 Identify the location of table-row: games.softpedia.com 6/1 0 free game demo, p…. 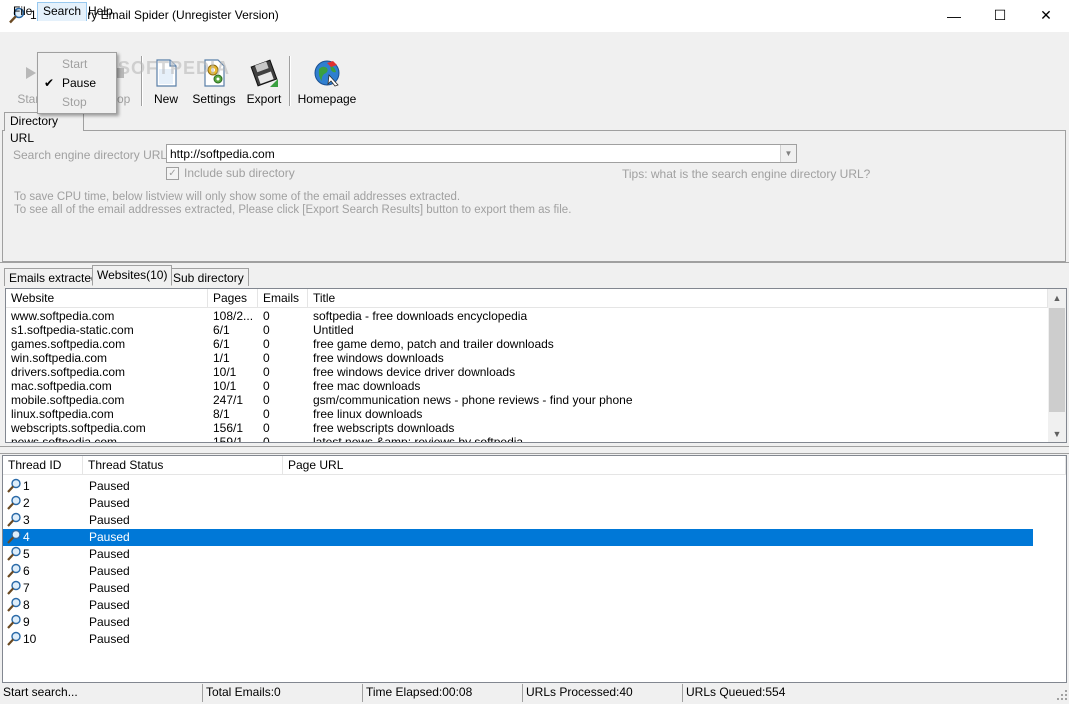
(527, 344).